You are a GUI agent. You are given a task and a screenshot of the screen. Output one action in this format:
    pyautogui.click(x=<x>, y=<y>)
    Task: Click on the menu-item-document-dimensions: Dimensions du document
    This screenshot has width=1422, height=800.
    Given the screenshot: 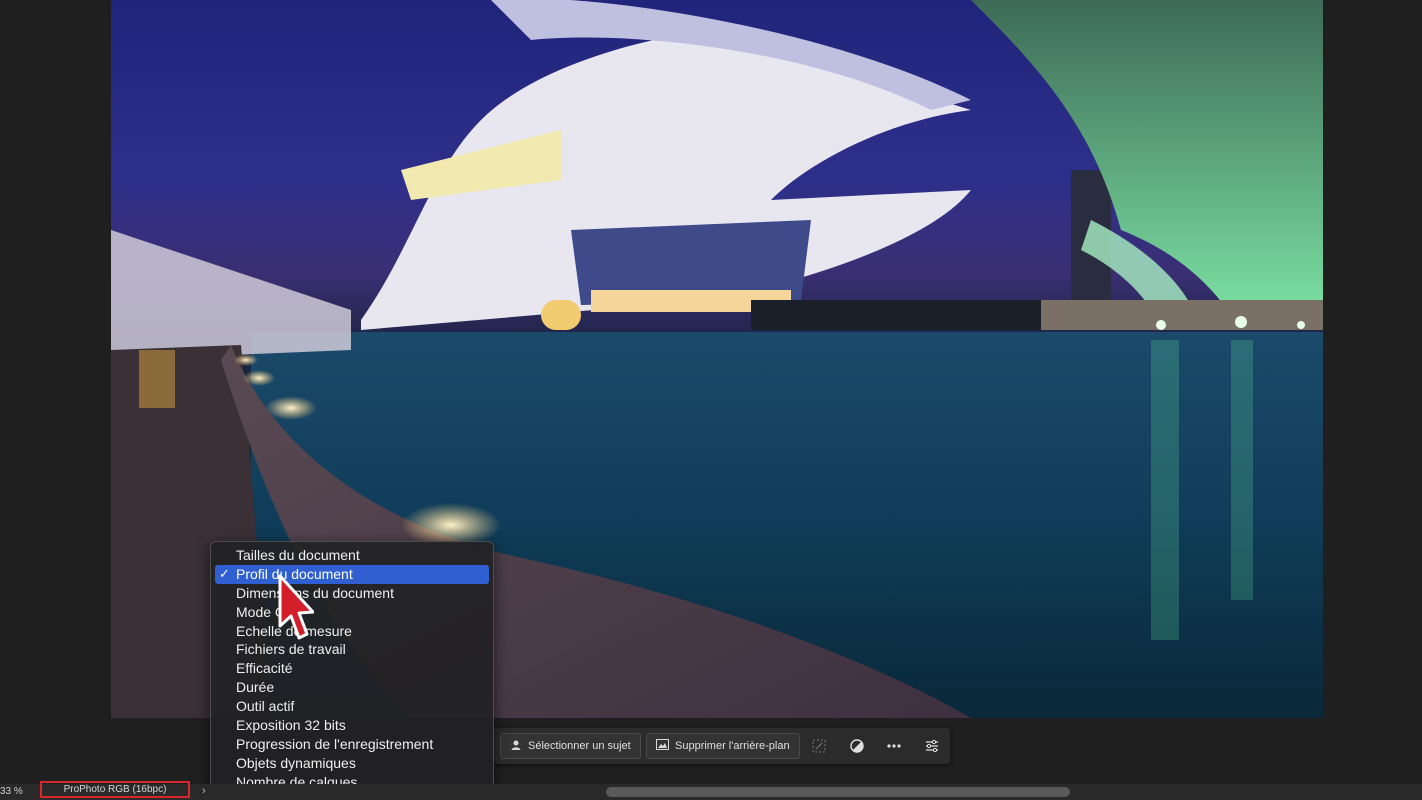 What is the action you would take?
    pyautogui.click(x=352, y=593)
    